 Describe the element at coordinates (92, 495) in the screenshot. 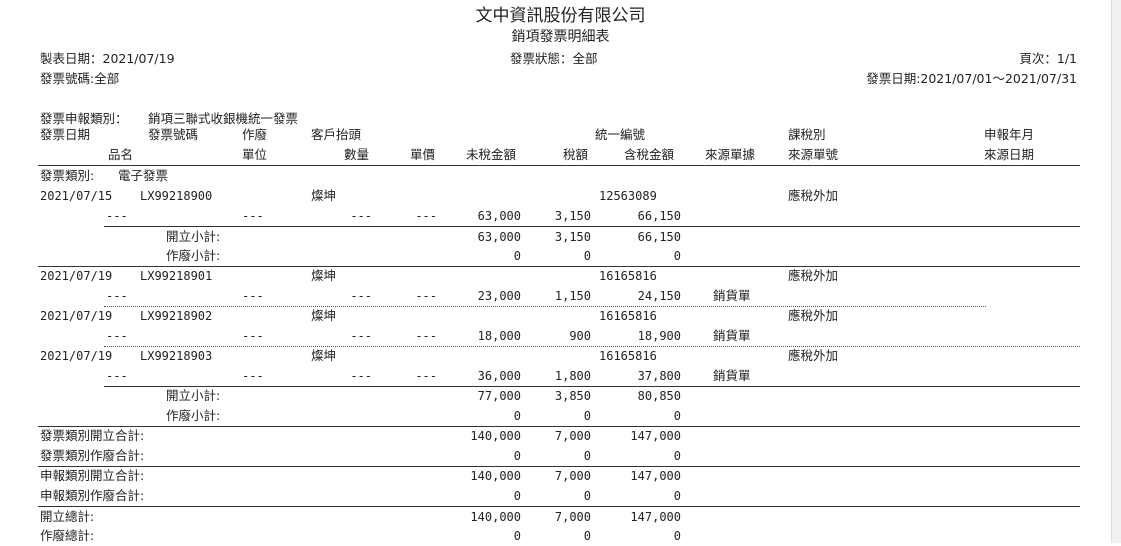

I see `total-label: 申報類別作廢合計:` at that location.